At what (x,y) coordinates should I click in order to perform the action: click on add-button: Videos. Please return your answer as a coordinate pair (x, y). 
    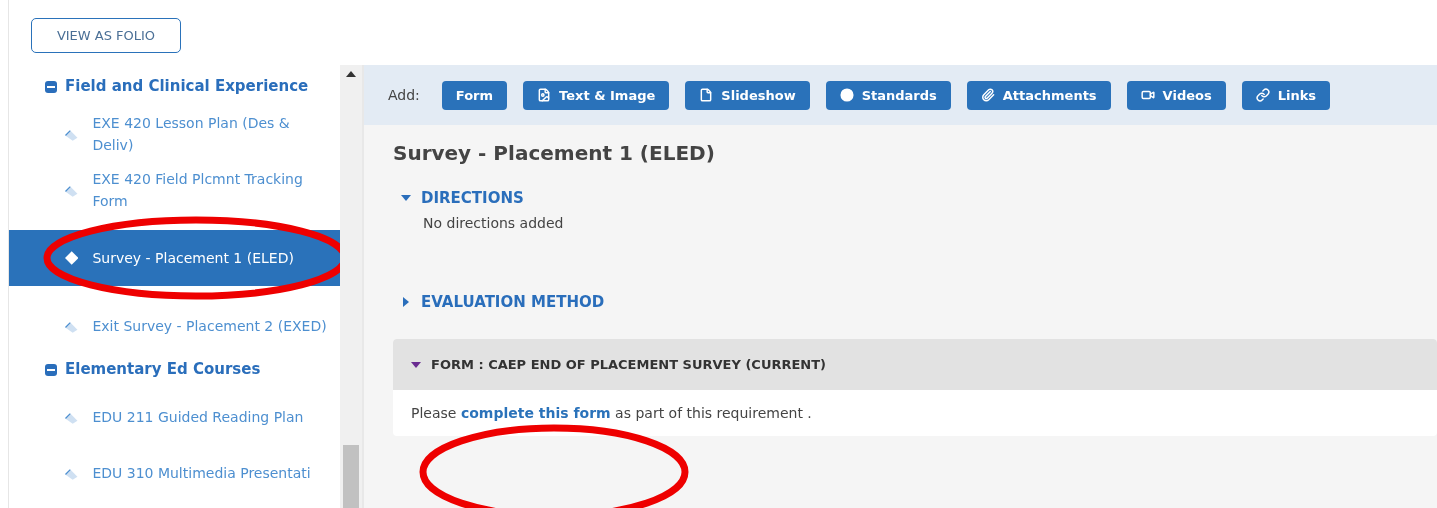
    Looking at the image, I should click on (1176, 95).